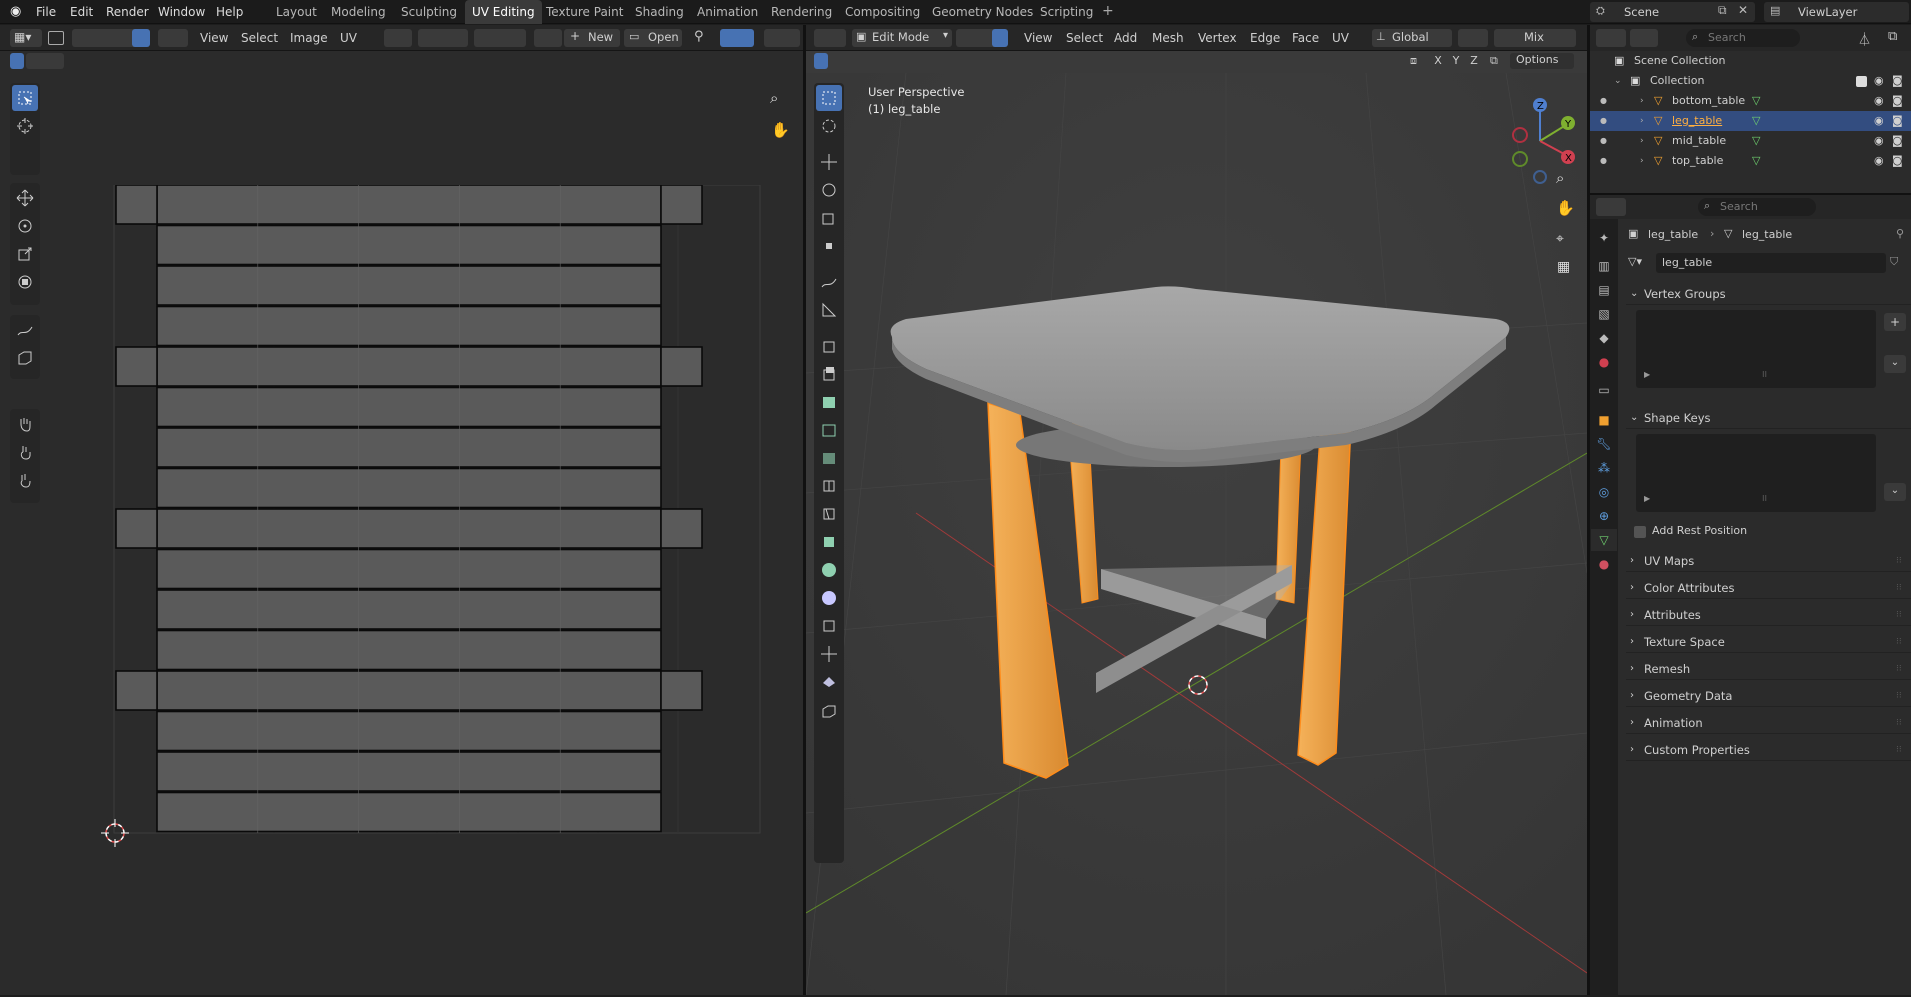 Image resolution: width=1911 pixels, height=997 pixels. I want to click on knife-tool, so click(829, 486).